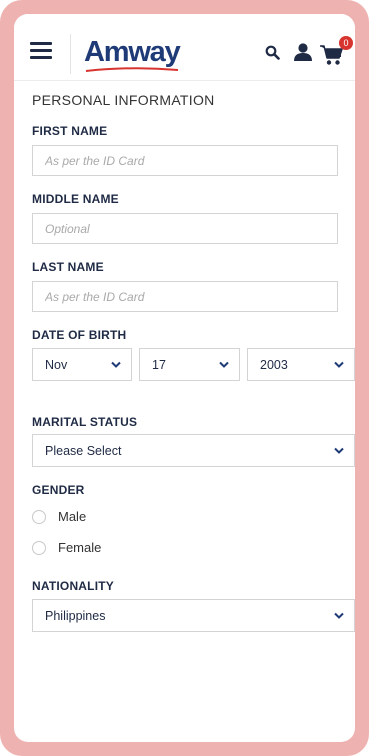 This screenshot has width=369, height=756. Describe the element at coordinates (272, 52) in the screenshot. I see `search-icon` at that location.